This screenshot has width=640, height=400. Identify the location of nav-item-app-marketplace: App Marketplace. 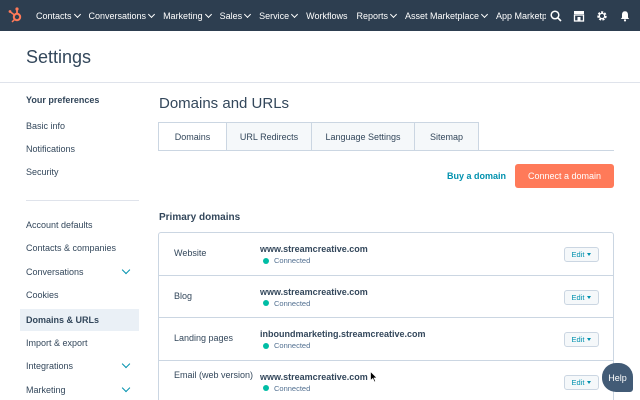
(521, 16).